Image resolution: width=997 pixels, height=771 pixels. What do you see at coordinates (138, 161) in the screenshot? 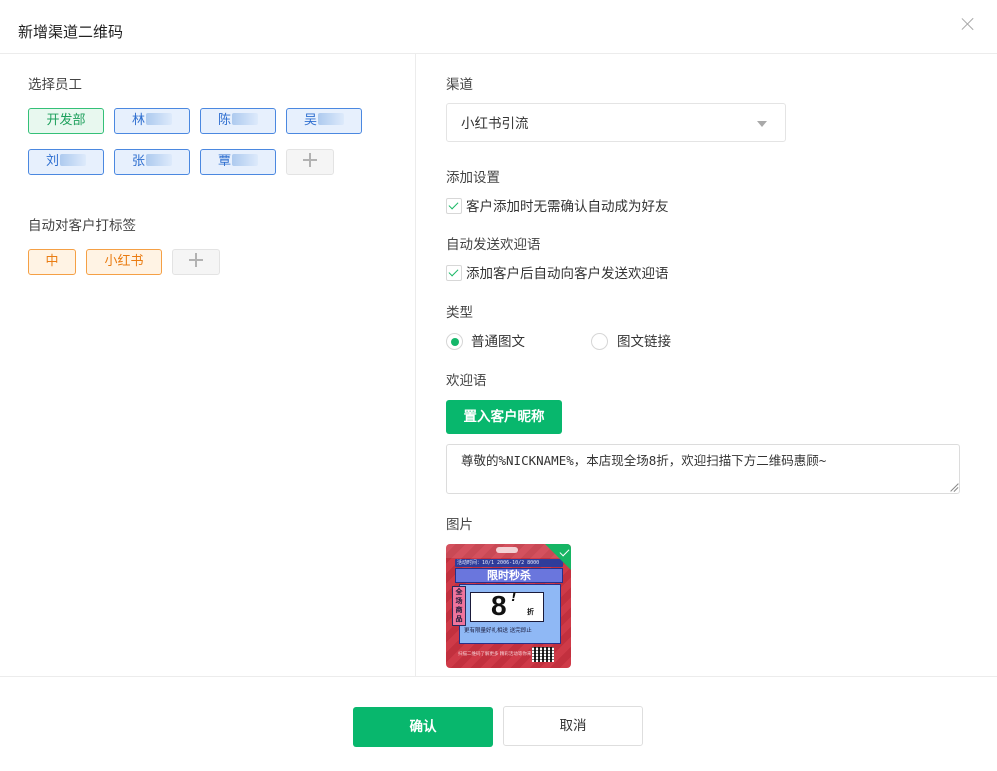
I see `employee-tag-label: 张` at bounding box center [138, 161].